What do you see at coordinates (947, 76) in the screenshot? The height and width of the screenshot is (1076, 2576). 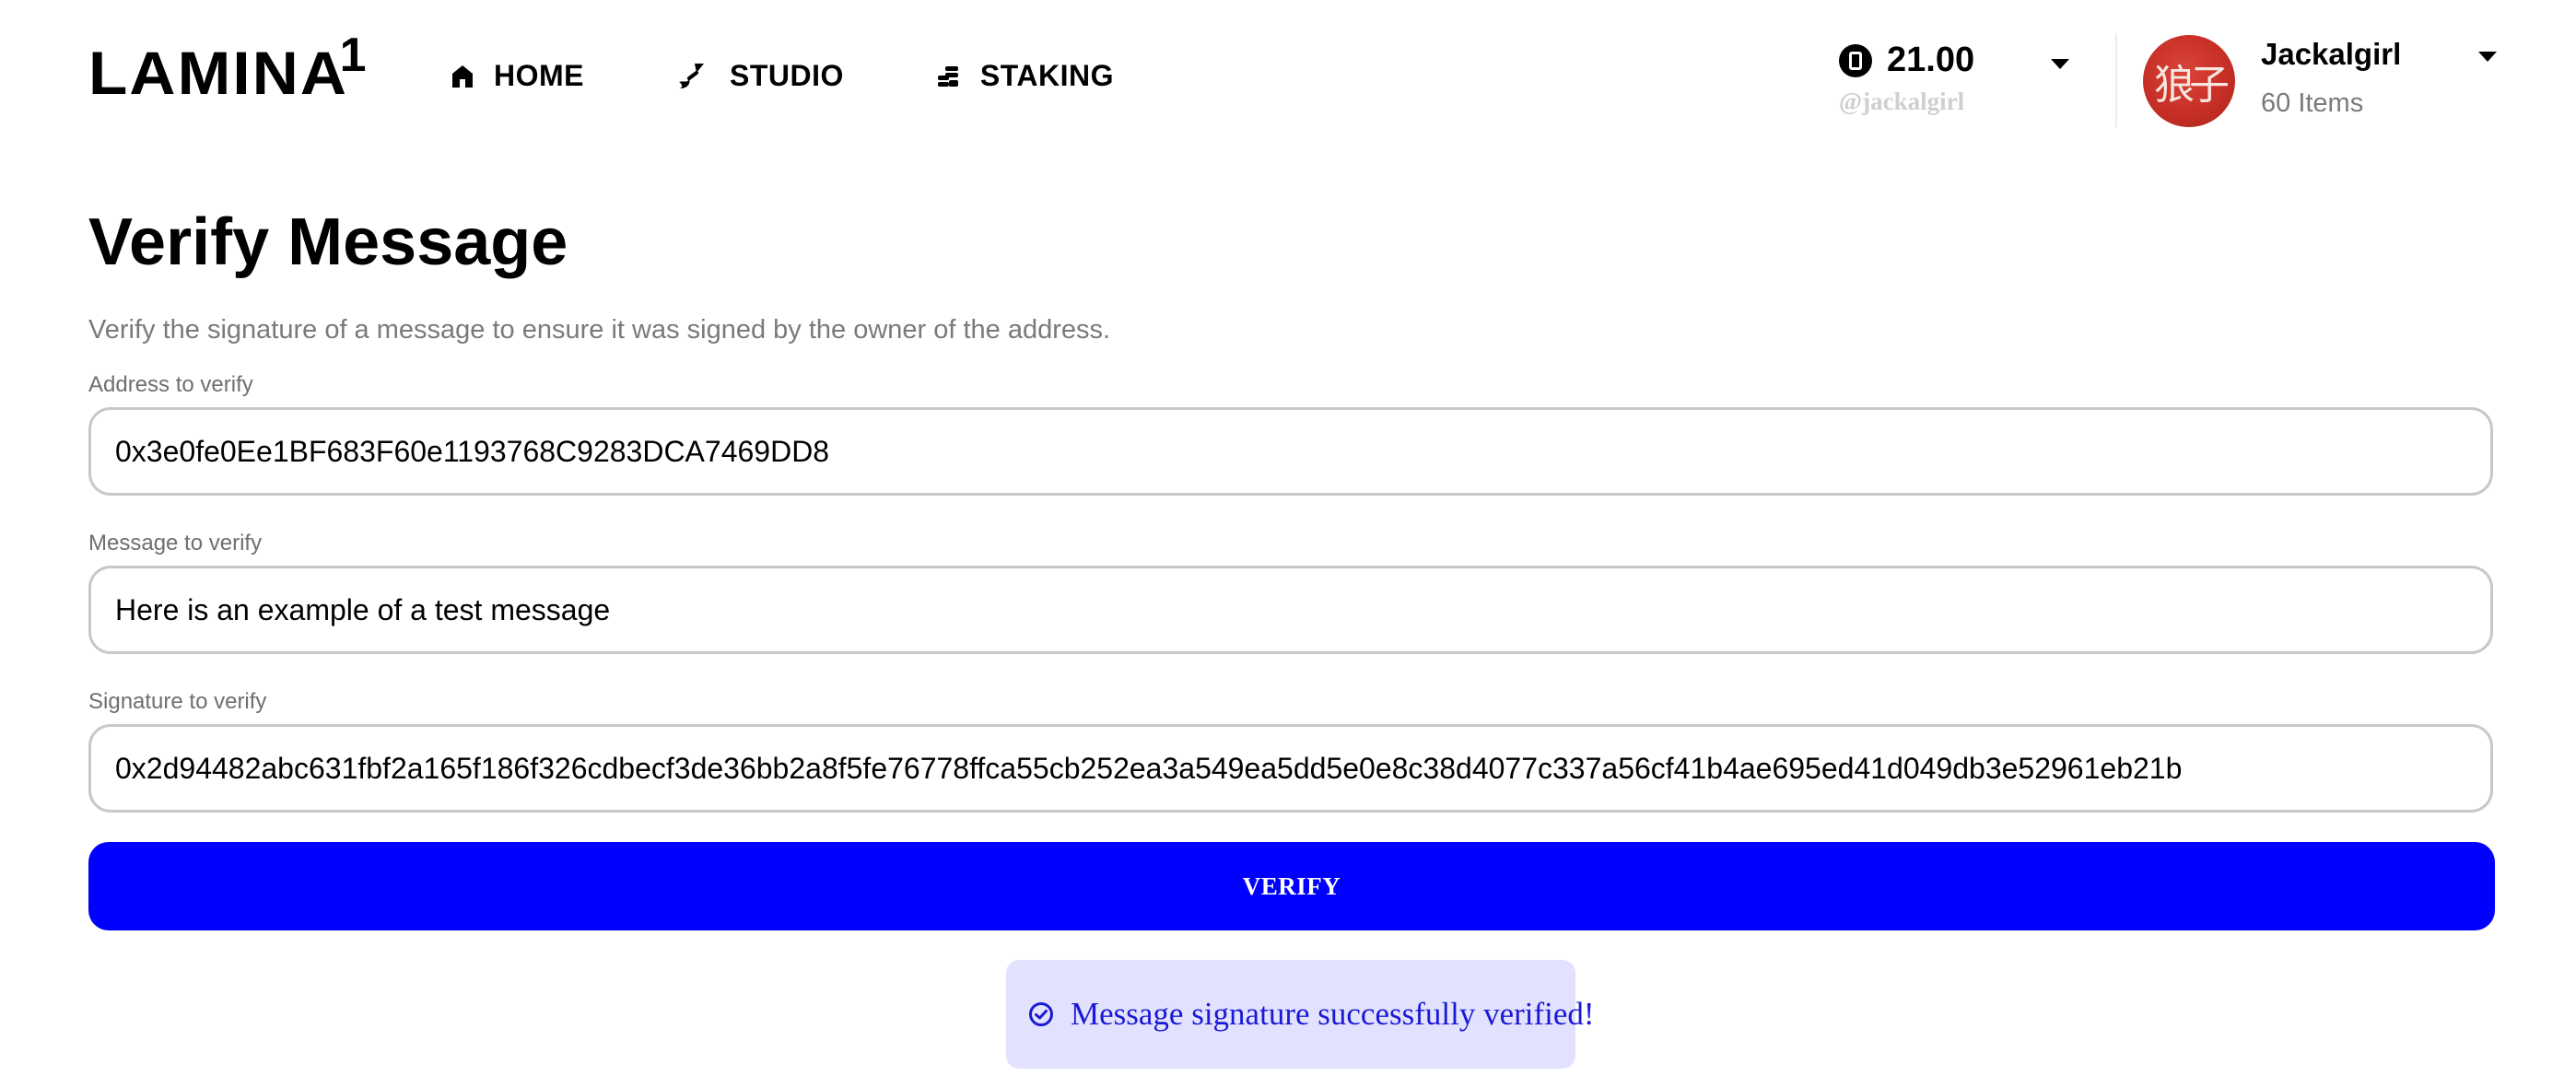 I see `coins-icon` at bounding box center [947, 76].